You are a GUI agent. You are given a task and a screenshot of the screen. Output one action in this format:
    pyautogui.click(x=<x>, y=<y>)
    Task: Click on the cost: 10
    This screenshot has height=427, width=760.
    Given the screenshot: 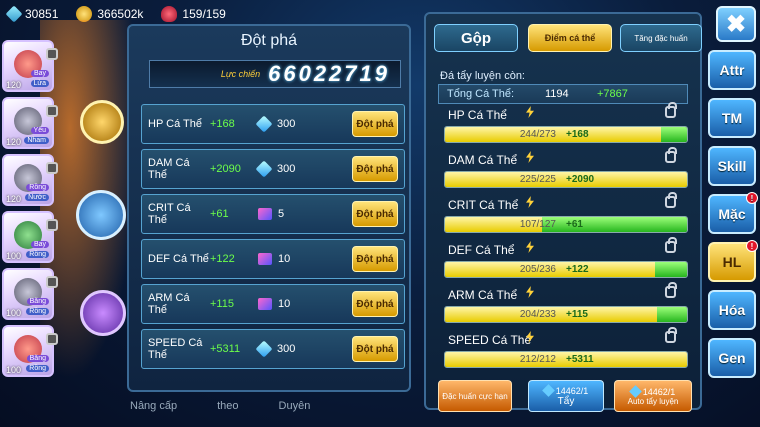 What is the action you would take?
    pyautogui.click(x=298, y=259)
    